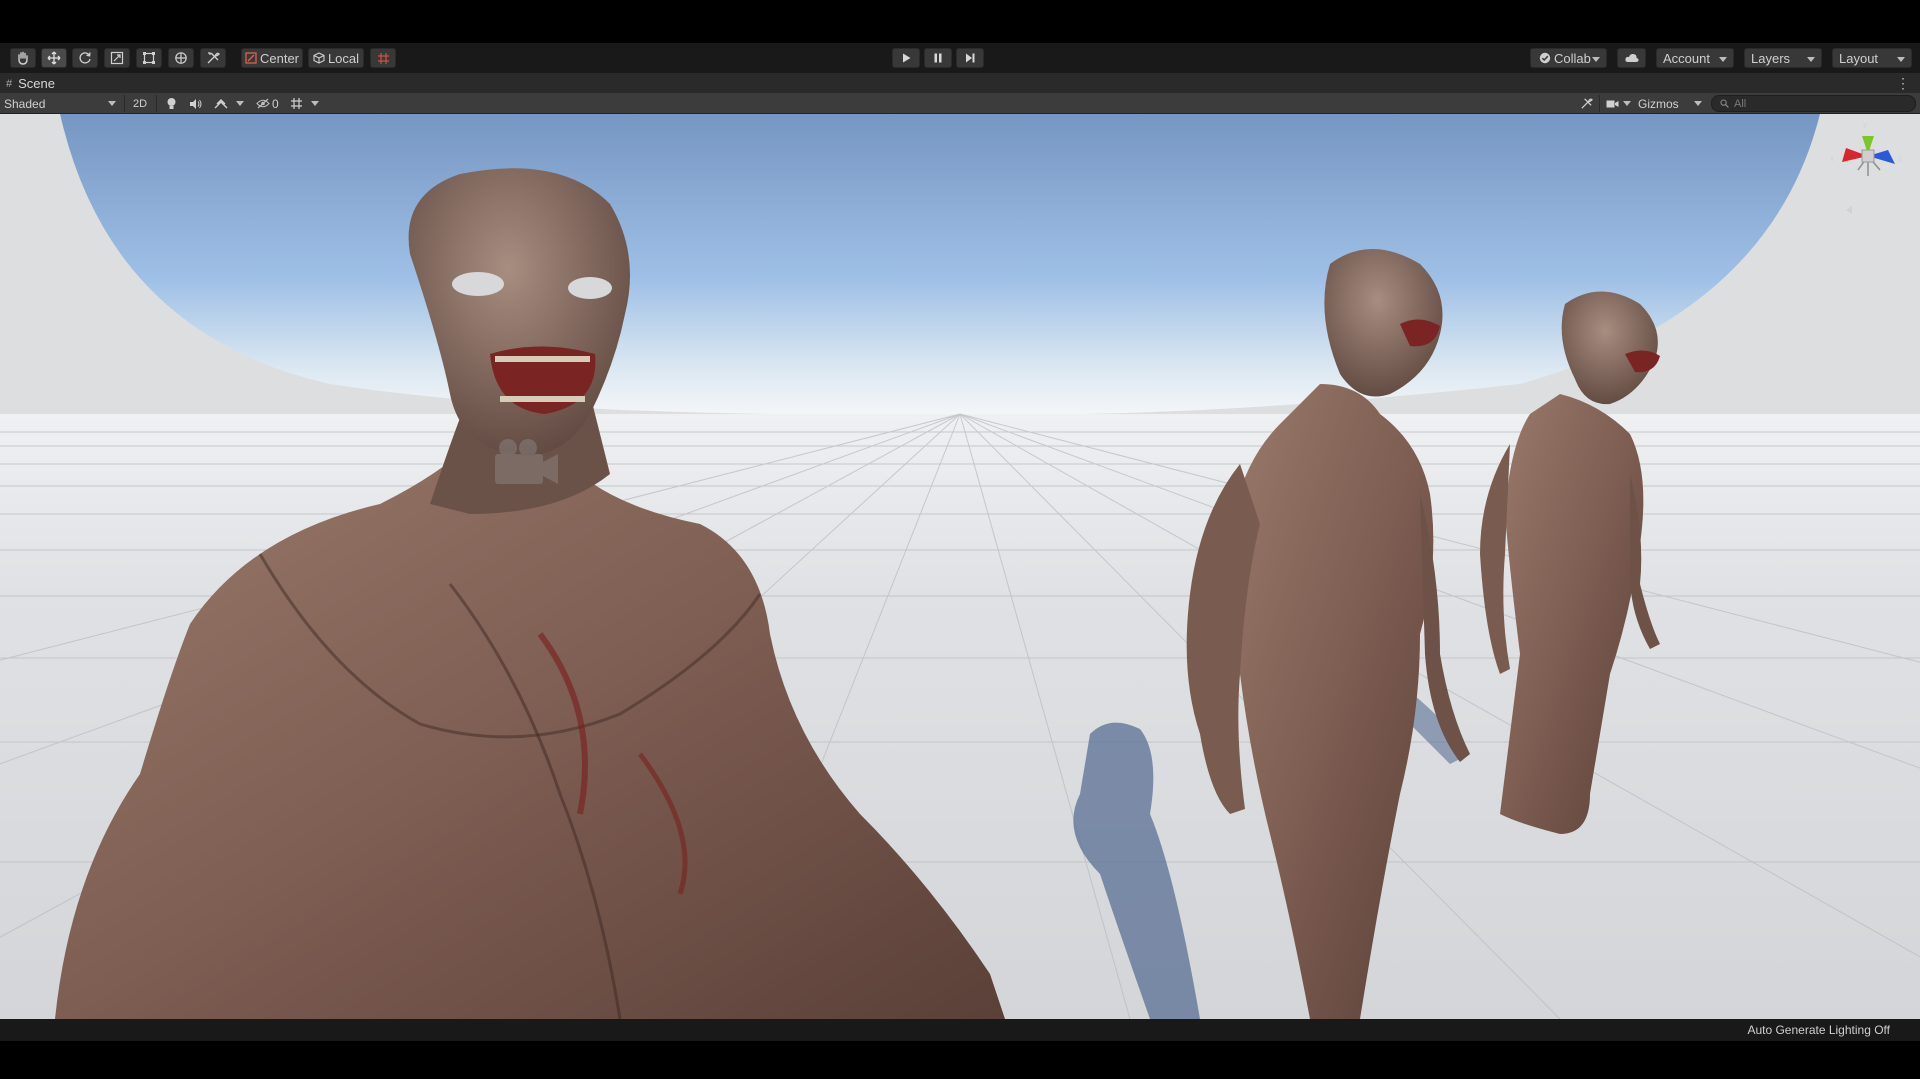  I want to click on axis-x-label: x, so click(1832, 158).